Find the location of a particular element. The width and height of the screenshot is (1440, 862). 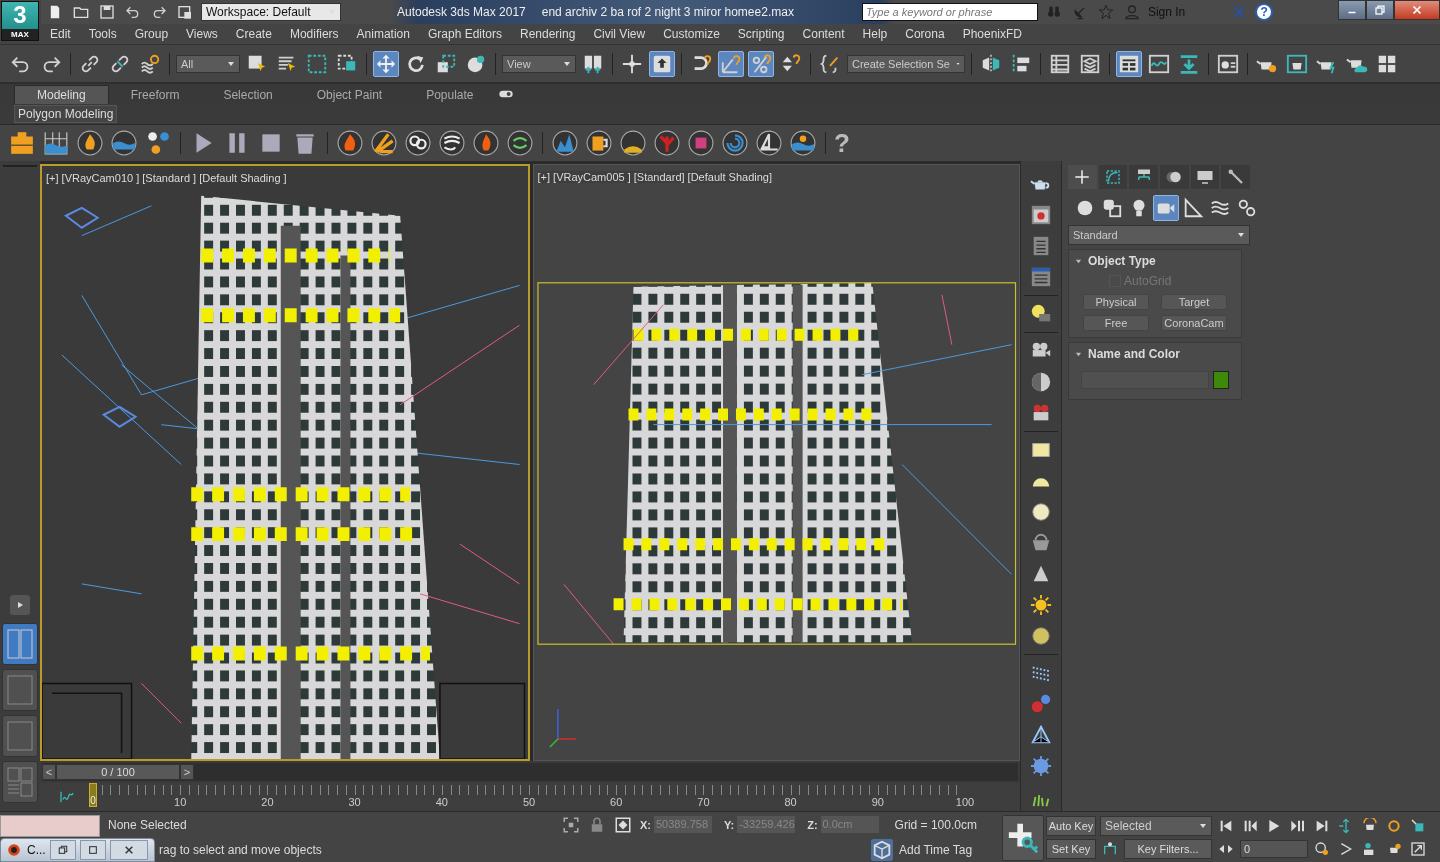

swirl-icon is located at coordinates (452, 143).